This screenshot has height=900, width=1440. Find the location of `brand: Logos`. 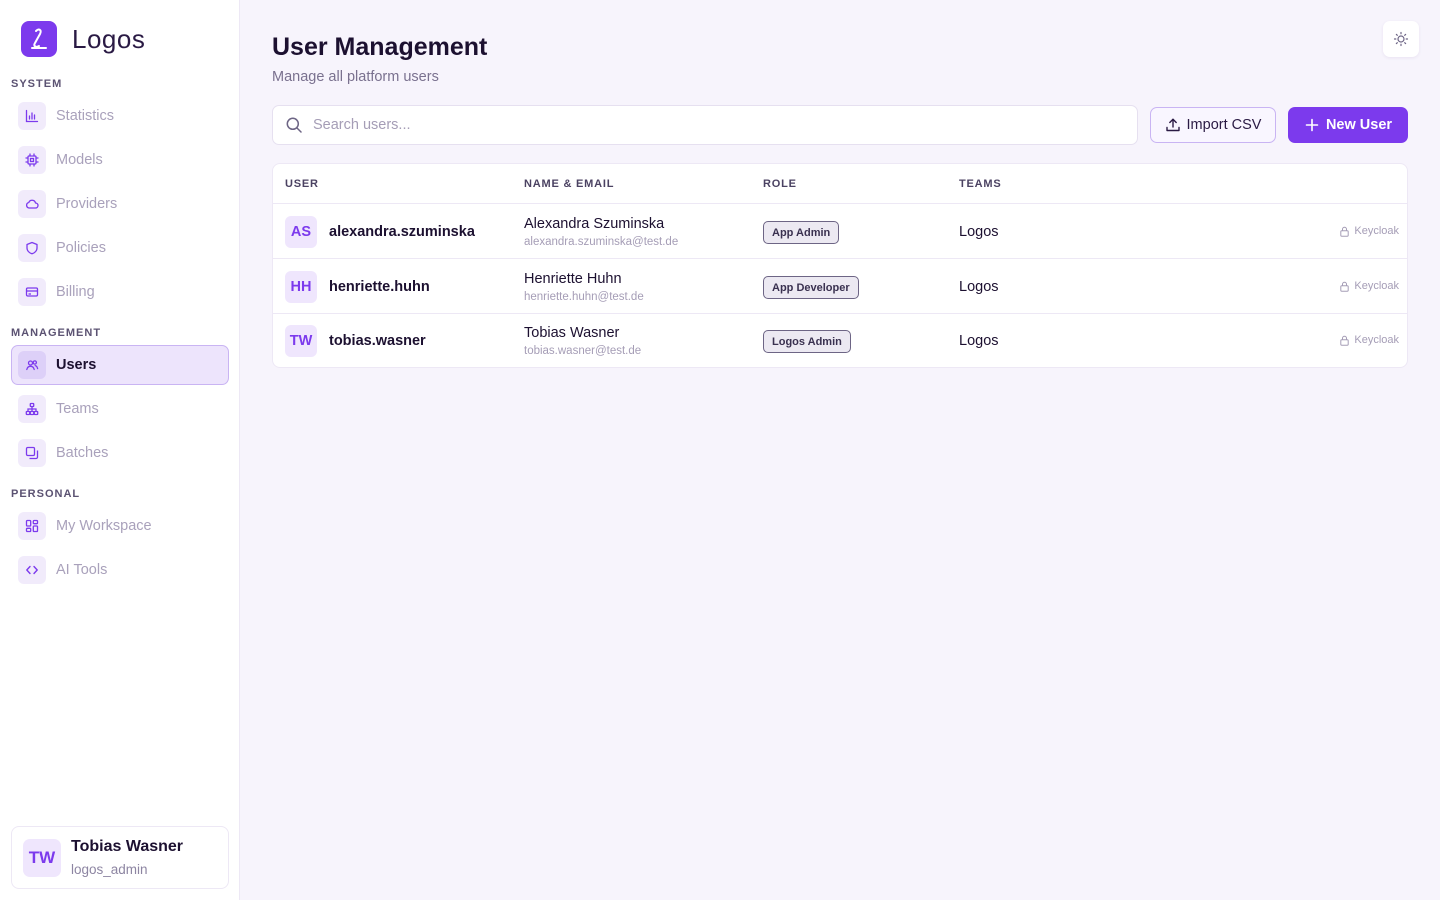

brand: Logos is located at coordinates (83, 39).